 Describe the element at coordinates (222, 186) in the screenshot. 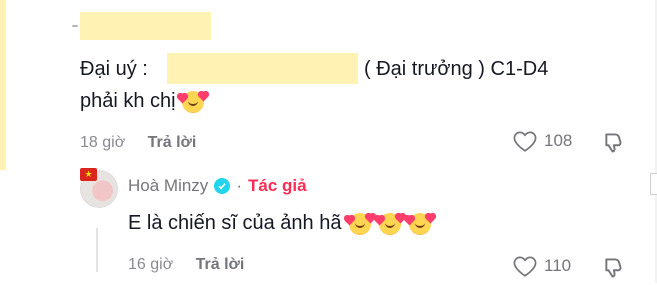

I see `verified-badge-icon` at that location.